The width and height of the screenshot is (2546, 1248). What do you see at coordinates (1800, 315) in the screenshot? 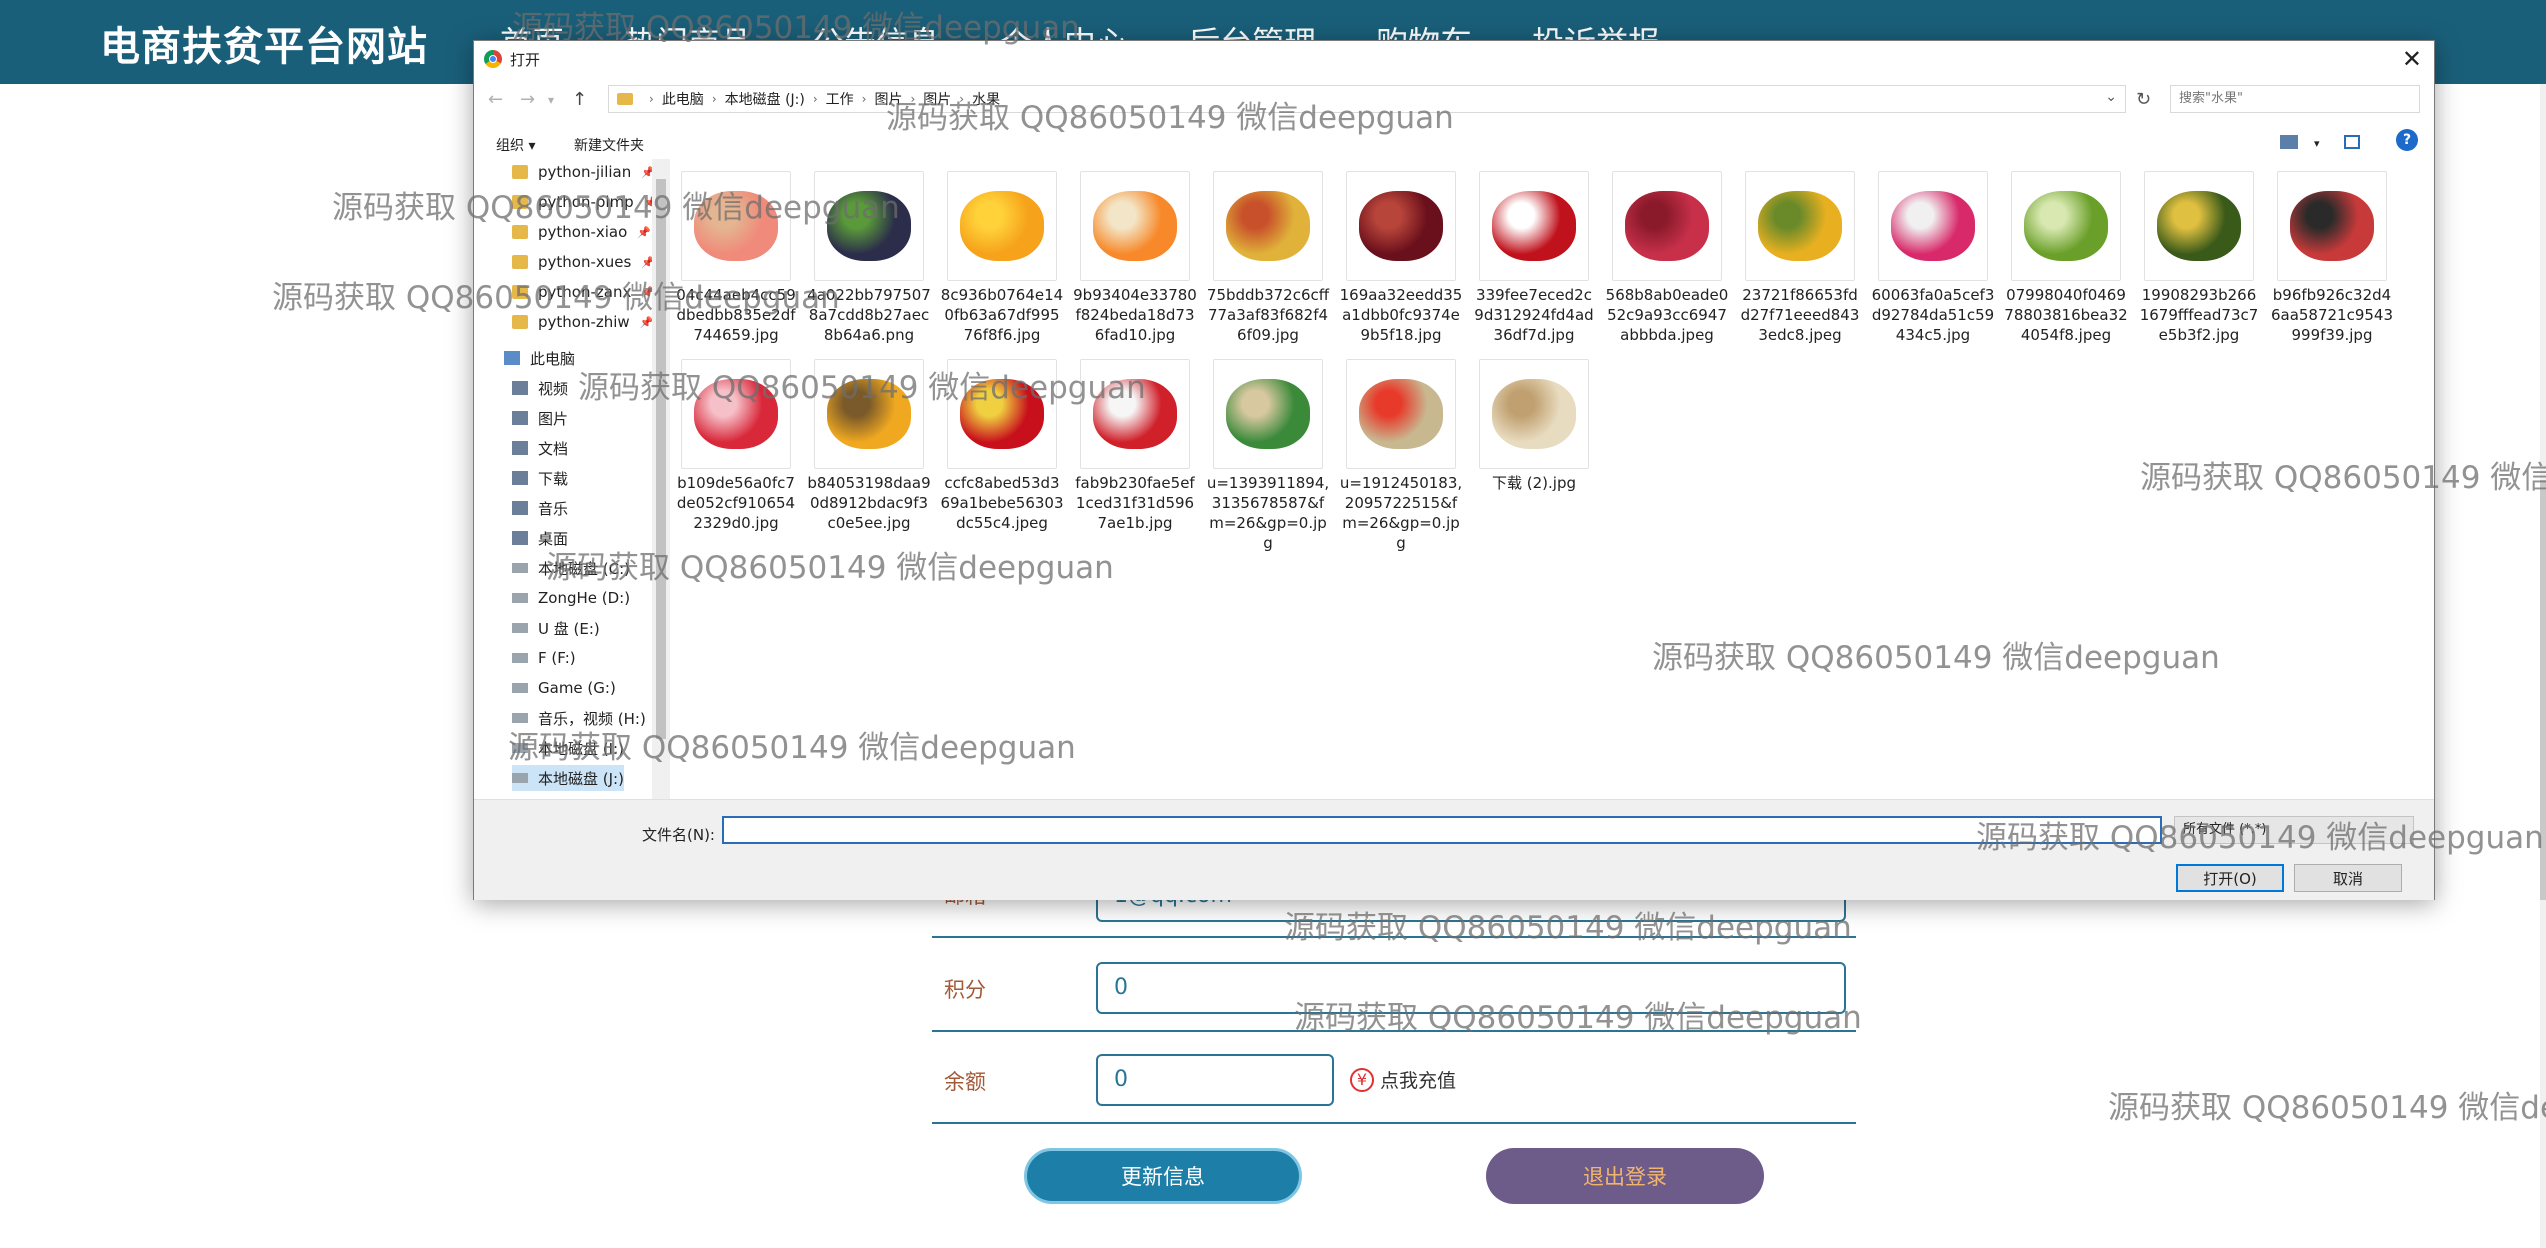
I see `file-name: 23721f86653fdd27f71eeed8433edc8.jpeg` at bounding box center [1800, 315].